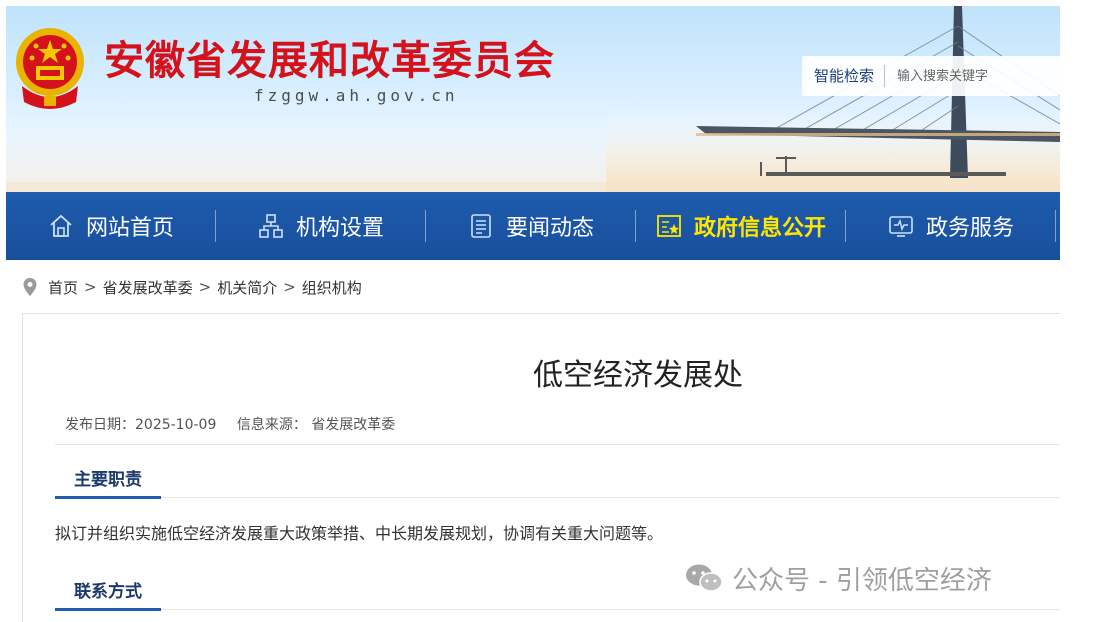 The image size is (1110, 622). I want to click on search-box: 智能检索, so click(931, 76).